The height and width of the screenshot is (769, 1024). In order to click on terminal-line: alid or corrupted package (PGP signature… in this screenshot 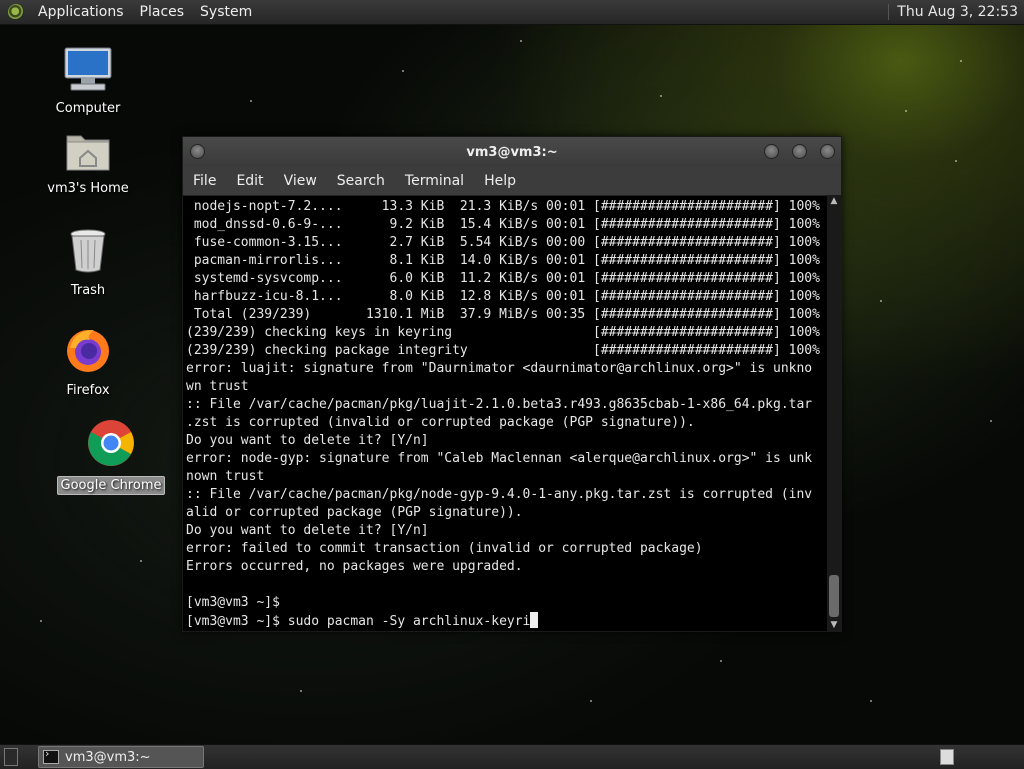, I will do `click(354, 512)`.